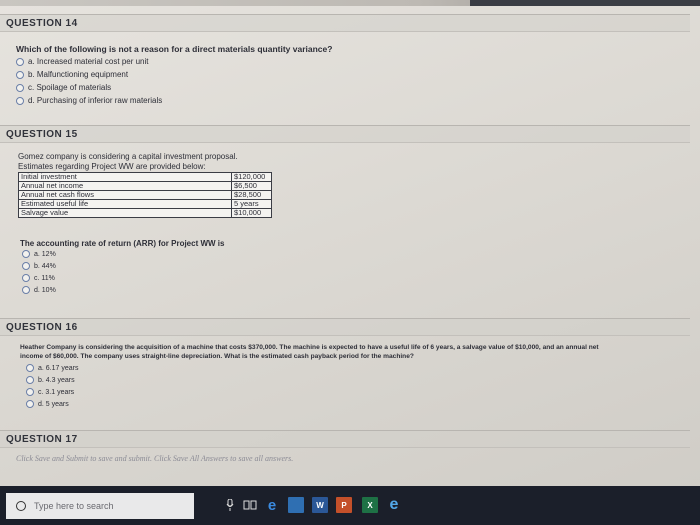 The width and height of the screenshot is (700, 525). I want to click on q15-option-d: d. 10%, so click(39, 290).